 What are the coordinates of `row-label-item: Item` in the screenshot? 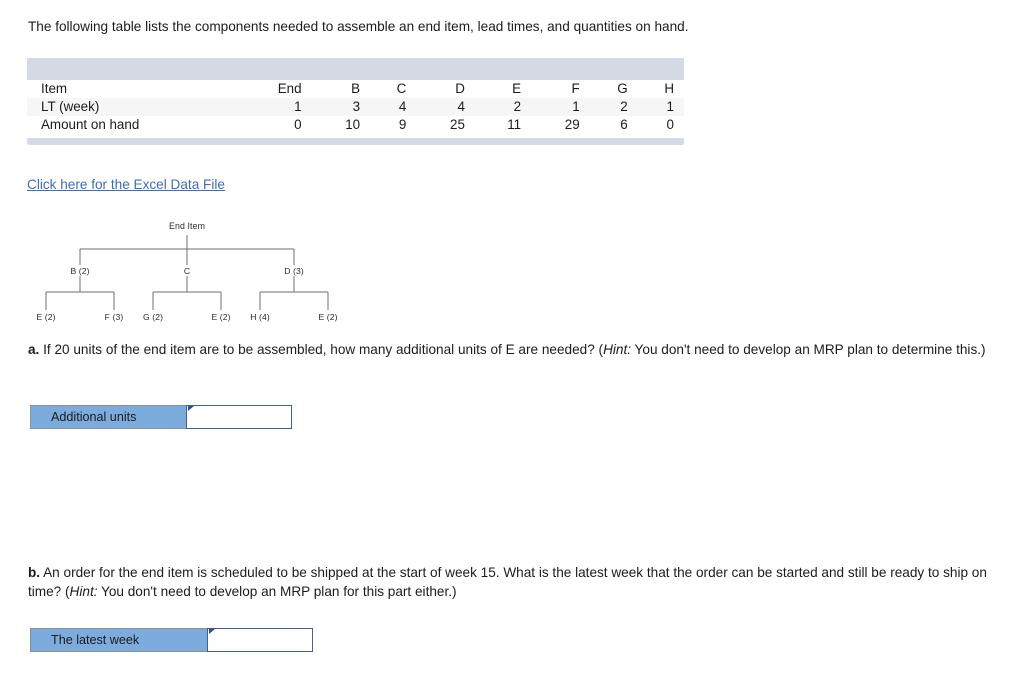 It's located at (54, 88).